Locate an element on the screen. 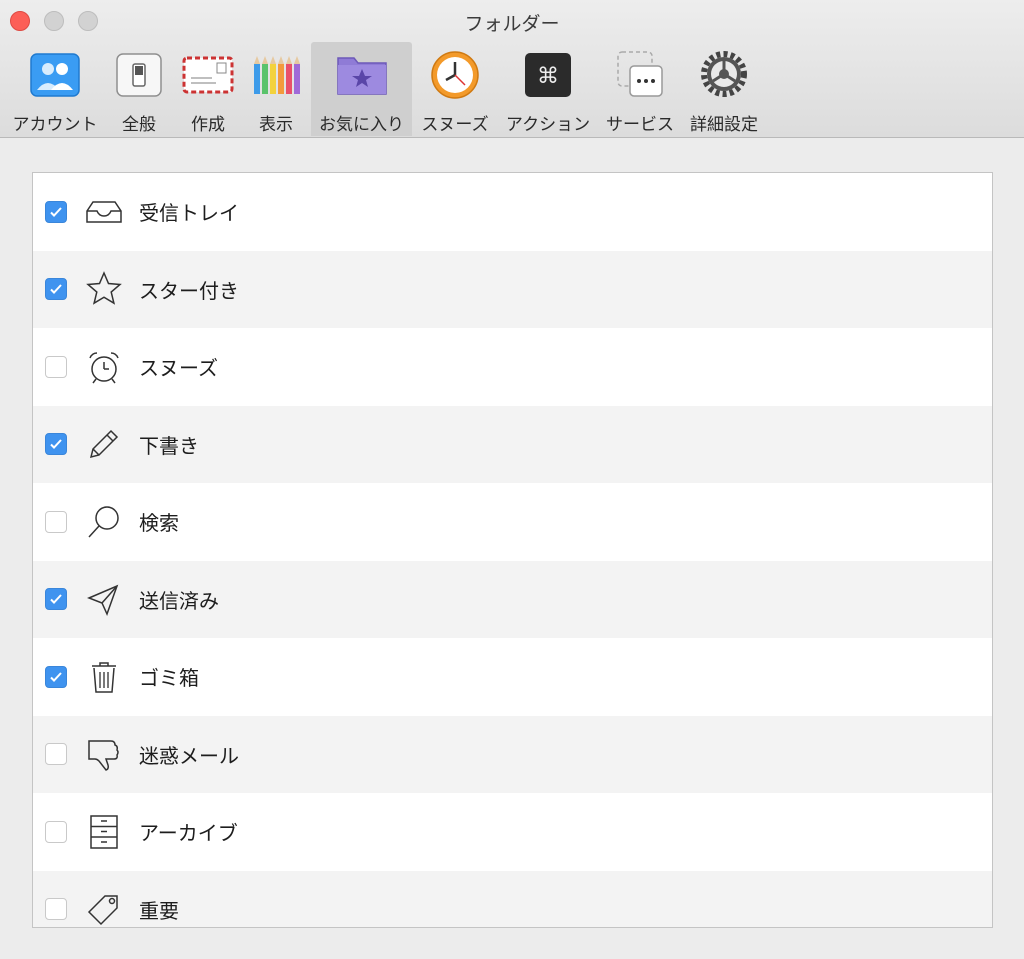 The height and width of the screenshot is (959, 1024). toolbar-item-actions: ⌘ アクション is located at coordinates (548, 89).